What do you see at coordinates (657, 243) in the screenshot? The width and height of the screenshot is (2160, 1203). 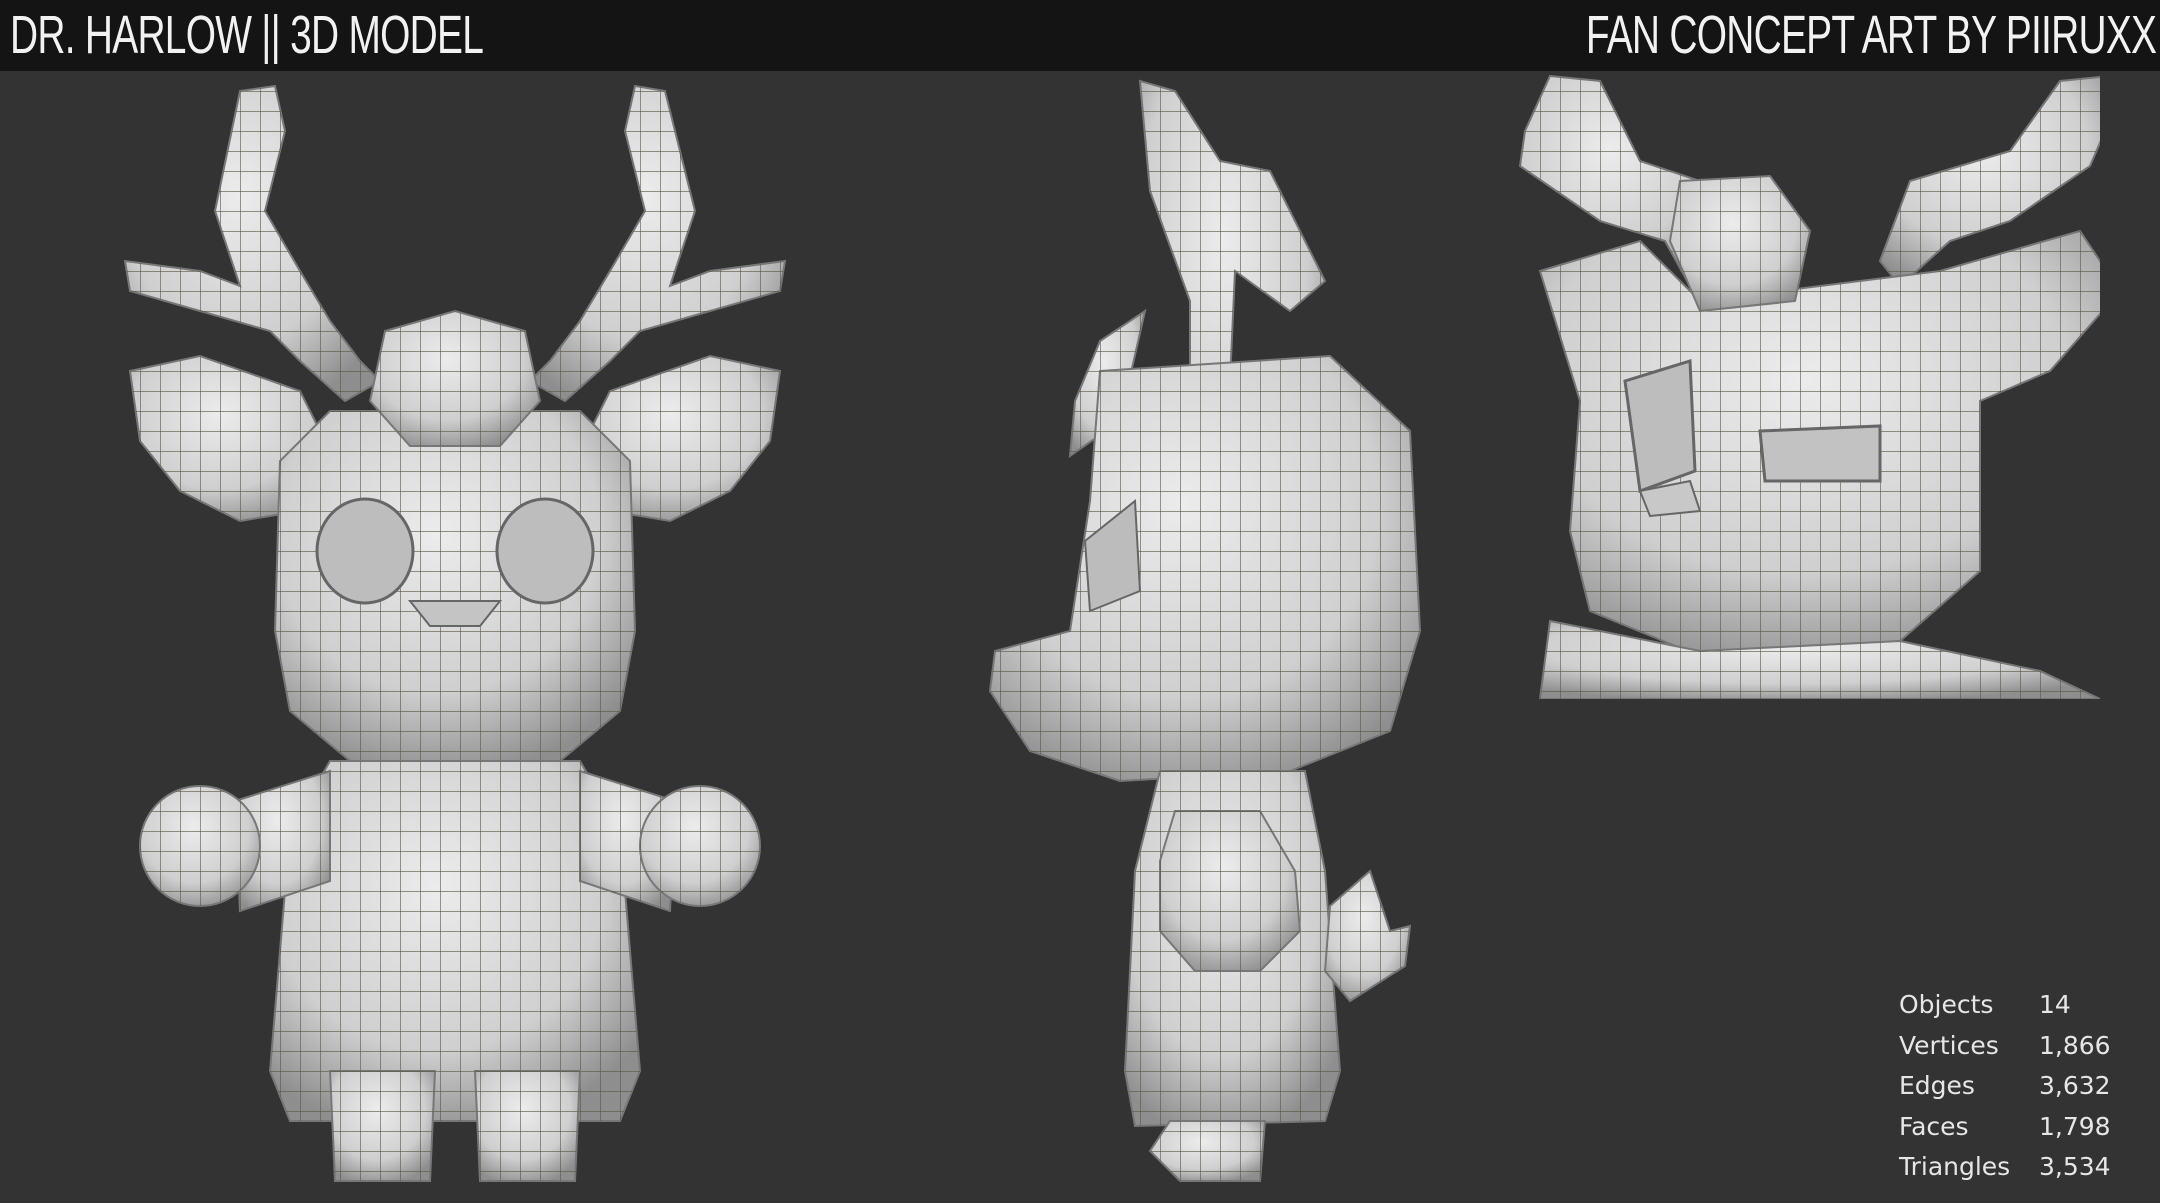 I see `antler-right` at bounding box center [657, 243].